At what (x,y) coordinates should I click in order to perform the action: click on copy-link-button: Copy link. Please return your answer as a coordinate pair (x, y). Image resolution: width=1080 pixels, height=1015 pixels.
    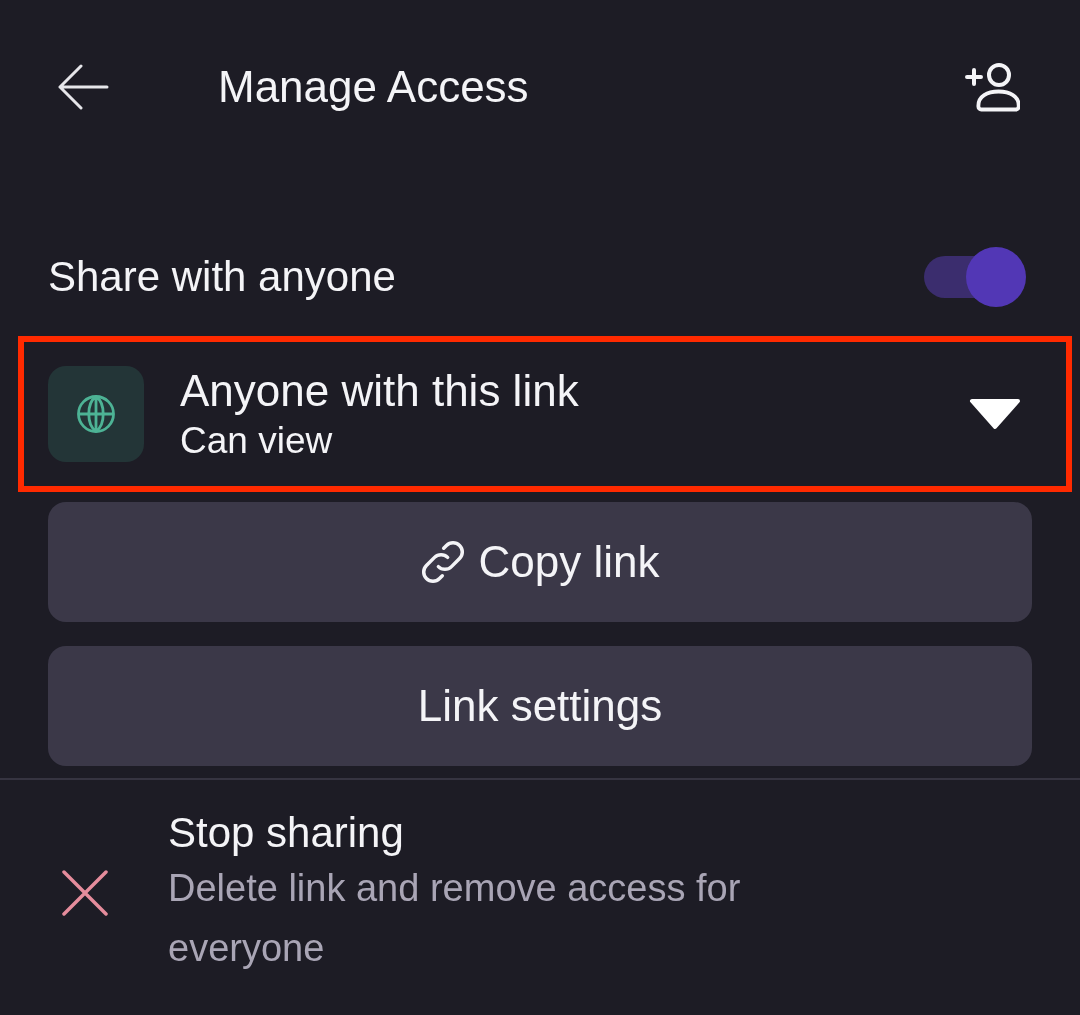
    Looking at the image, I should click on (540, 562).